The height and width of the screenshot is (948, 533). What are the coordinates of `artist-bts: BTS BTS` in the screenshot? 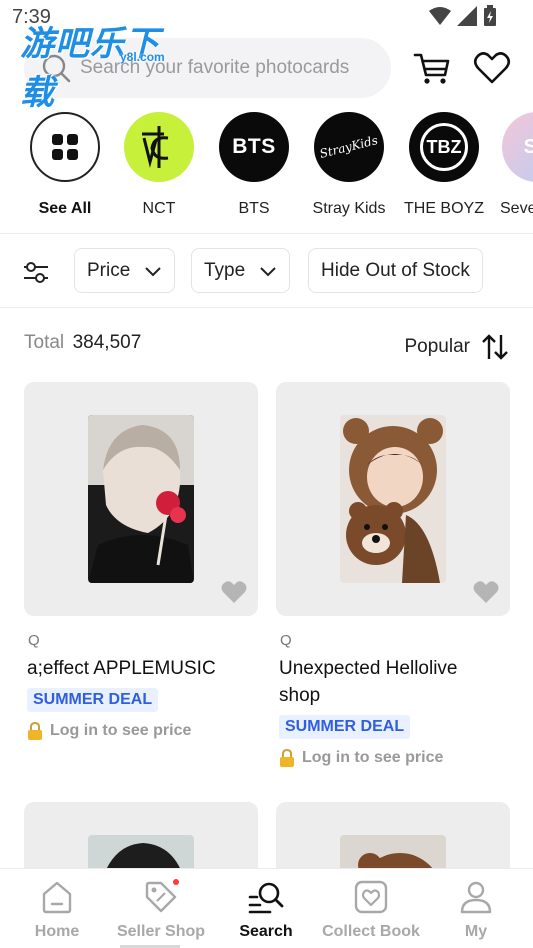 It's located at (254, 164).